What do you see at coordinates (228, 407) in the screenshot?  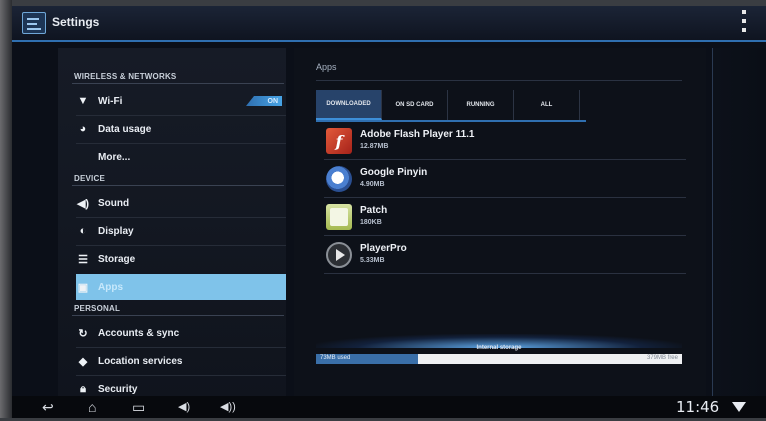 I see `volume-up-icon: ◀))` at bounding box center [228, 407].